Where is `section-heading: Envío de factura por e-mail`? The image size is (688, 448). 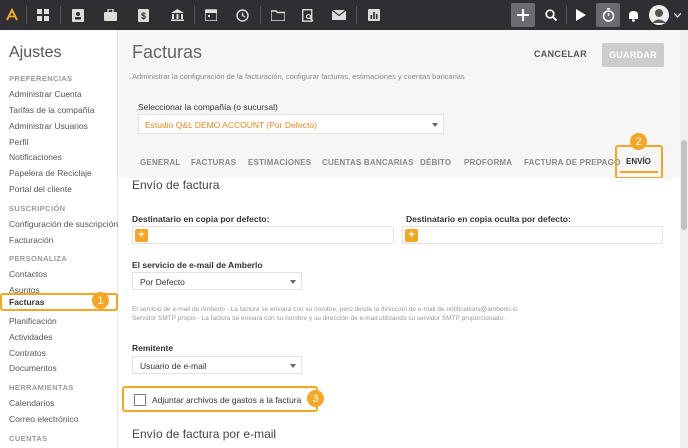 section-heading: Envío de factura por e-mail is located at coordinates (204, 434).